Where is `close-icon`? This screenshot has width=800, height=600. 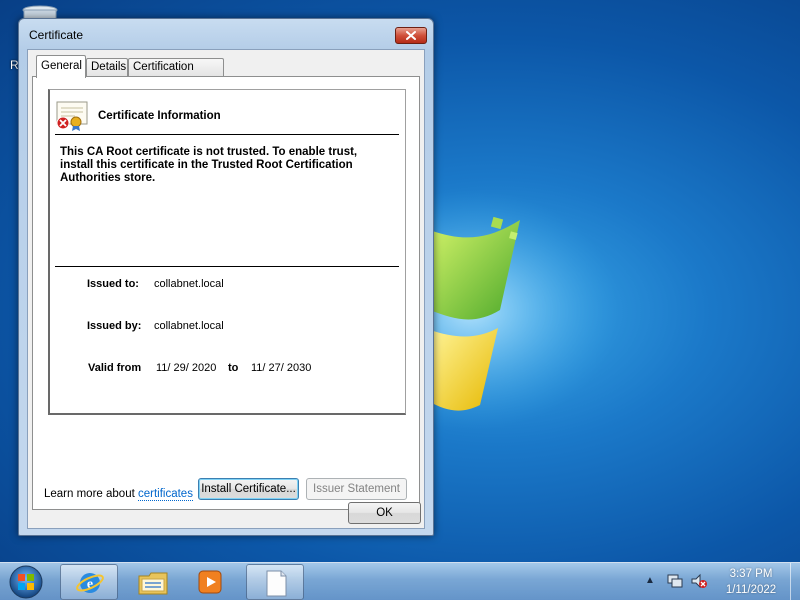
close-icon is located at coordinates (411, 35).